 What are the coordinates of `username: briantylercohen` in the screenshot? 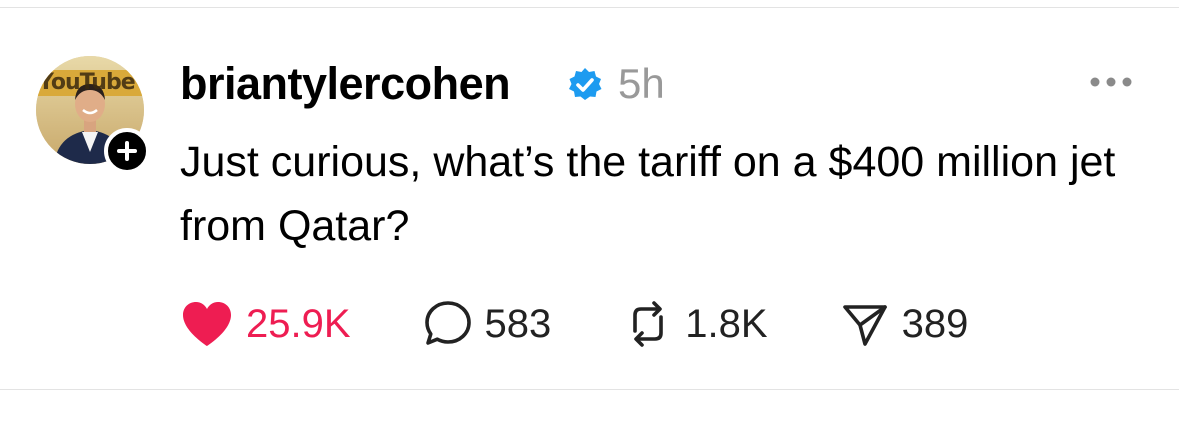 It's located at (345, 84).